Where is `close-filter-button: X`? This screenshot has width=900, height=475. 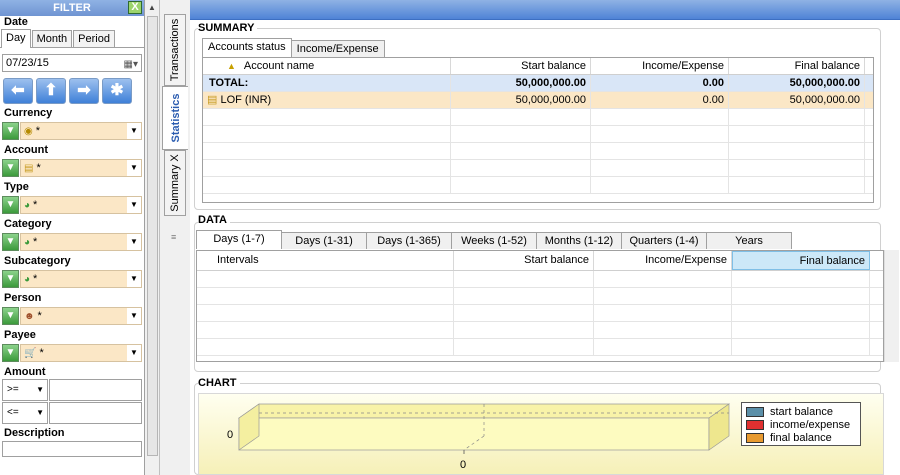 close-filter-button: X is located at coordinates (135, 7).